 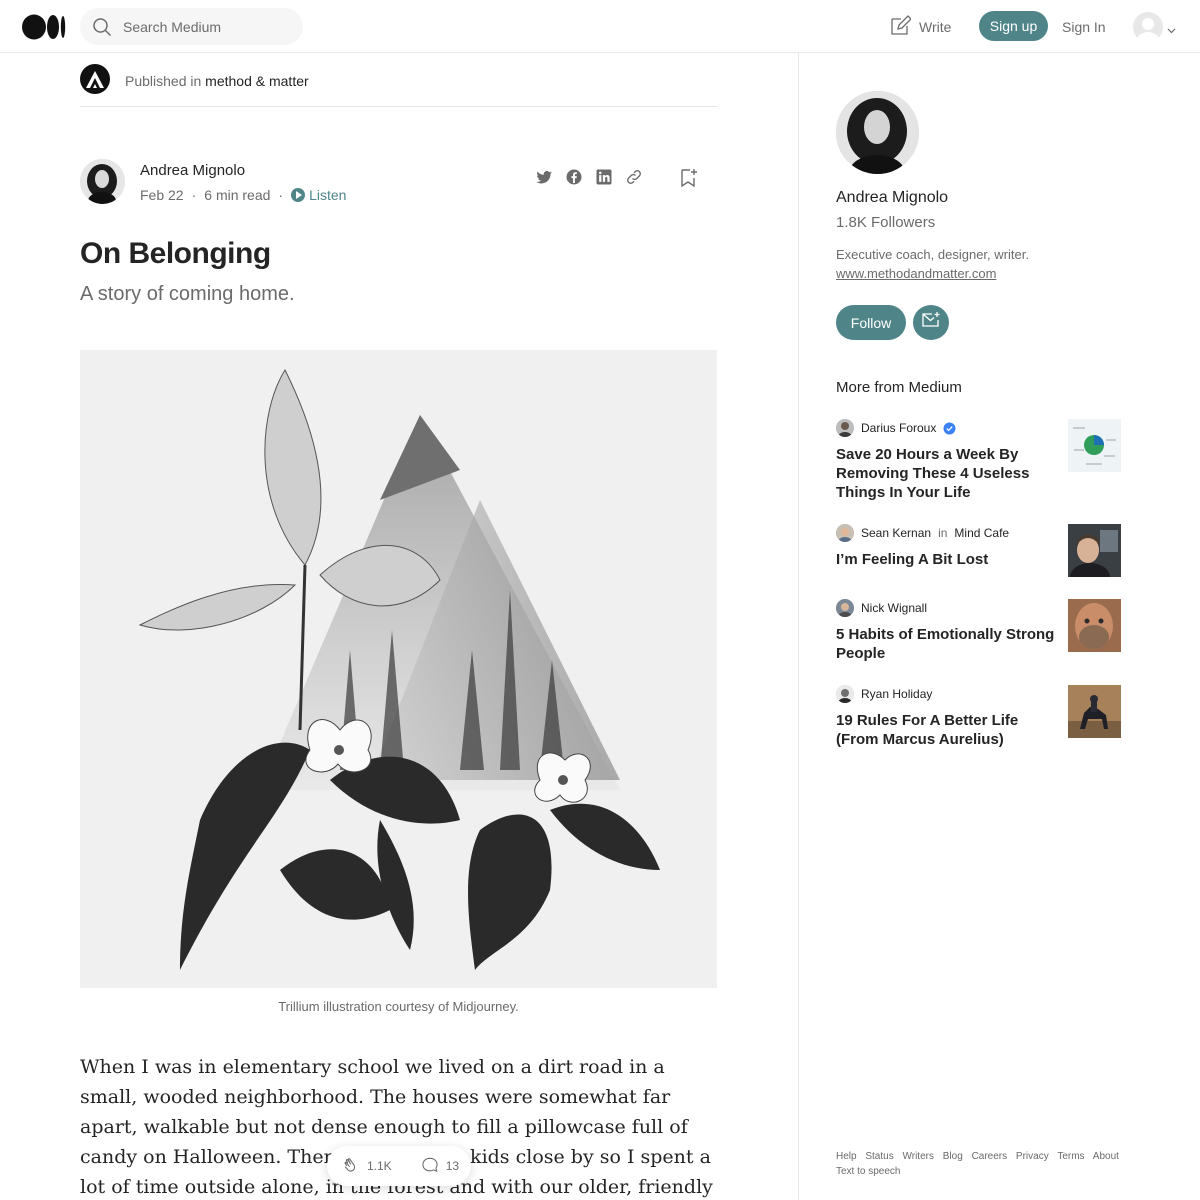 What do you see at coordinates (257, 81) in the screenshot?
I see `publication-name-link: method & matter` at bounding box center [257, 81].